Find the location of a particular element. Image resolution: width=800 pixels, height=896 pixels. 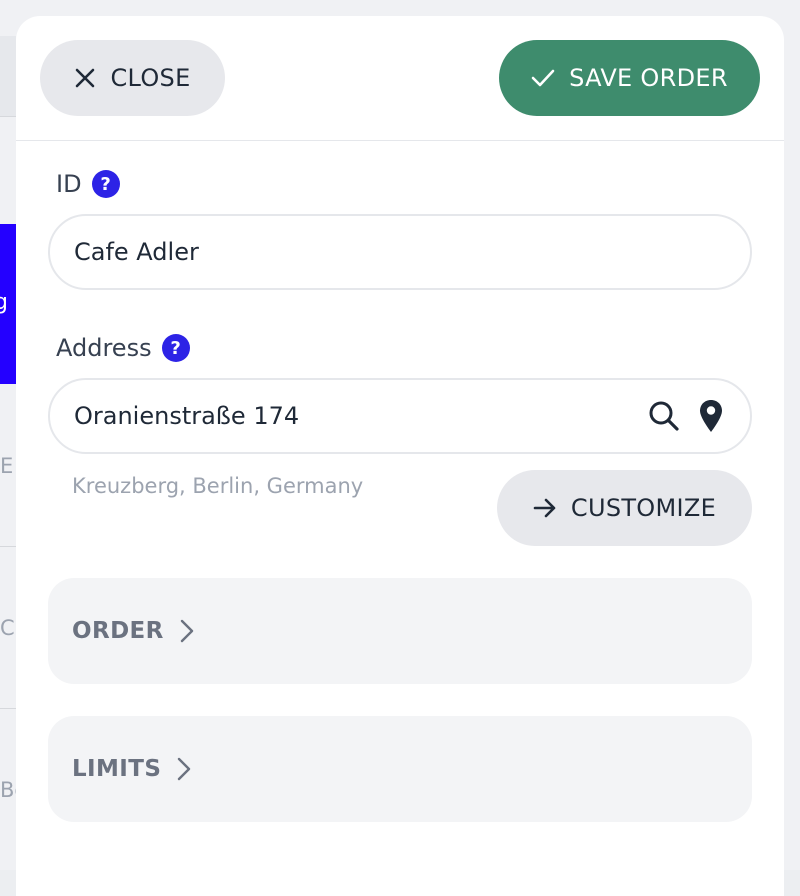

address-label-text: Address is located at coordinates (104, 348).